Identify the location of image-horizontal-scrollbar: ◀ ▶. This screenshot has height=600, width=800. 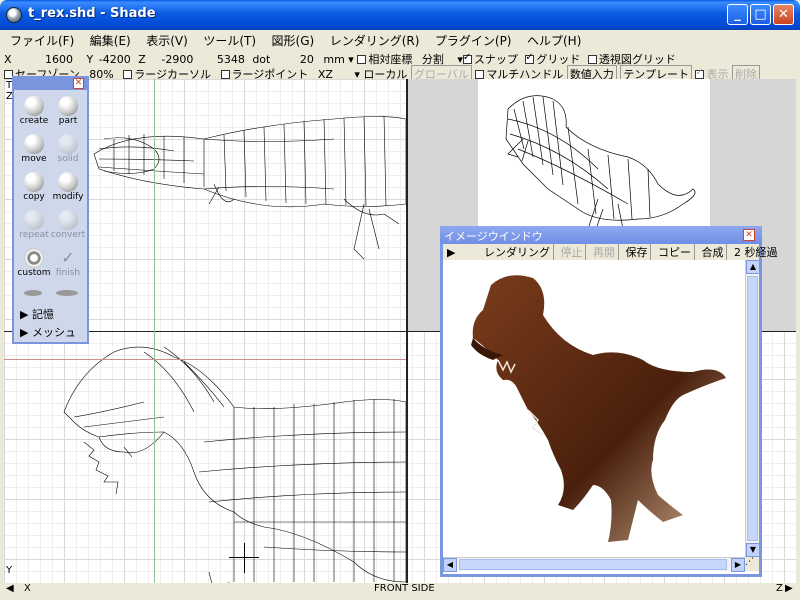
(594, 564).